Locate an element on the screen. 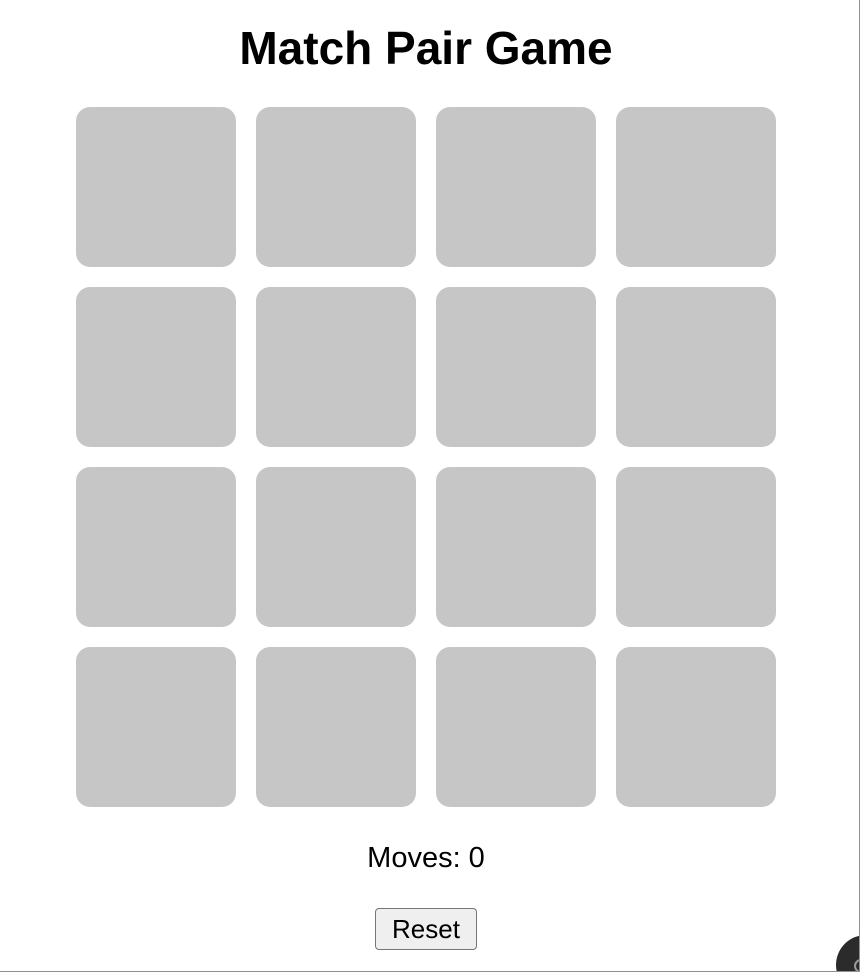  page-title: Match Pair Game is located at coordinates (426, 48).